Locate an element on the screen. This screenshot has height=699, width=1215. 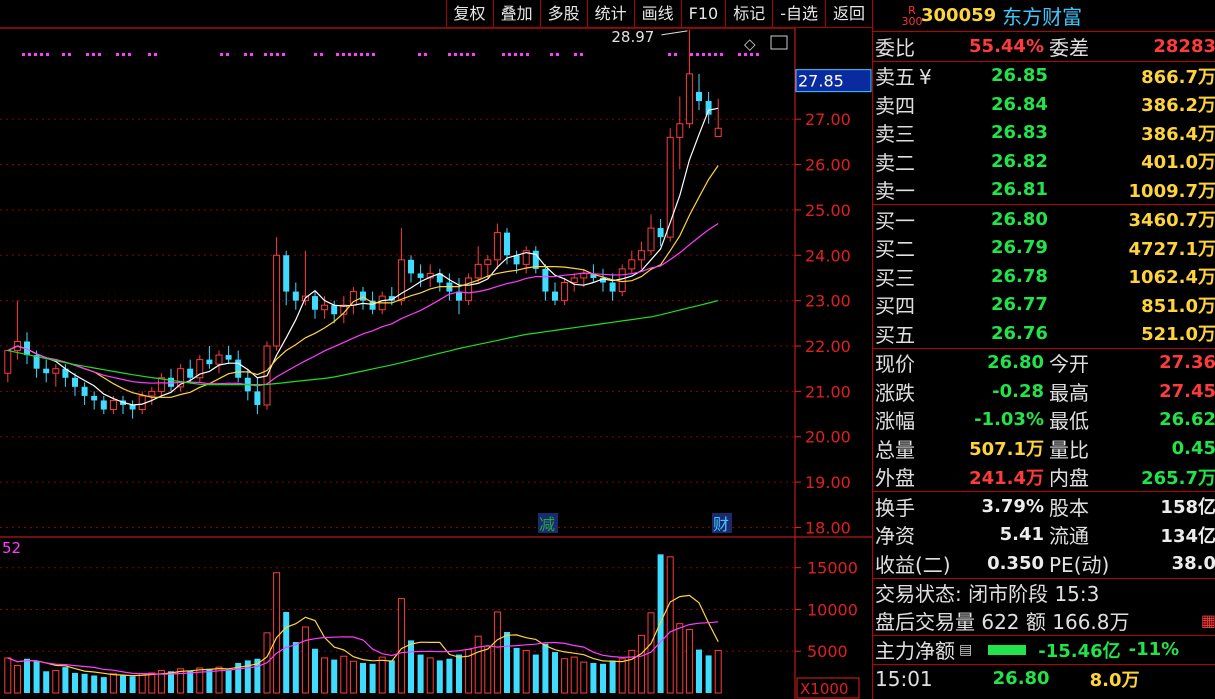
chart-toolbar: 复权 叠加 多股 统计 画线 F10 标记 -自选 返回 is located at coordinates (658, 14).